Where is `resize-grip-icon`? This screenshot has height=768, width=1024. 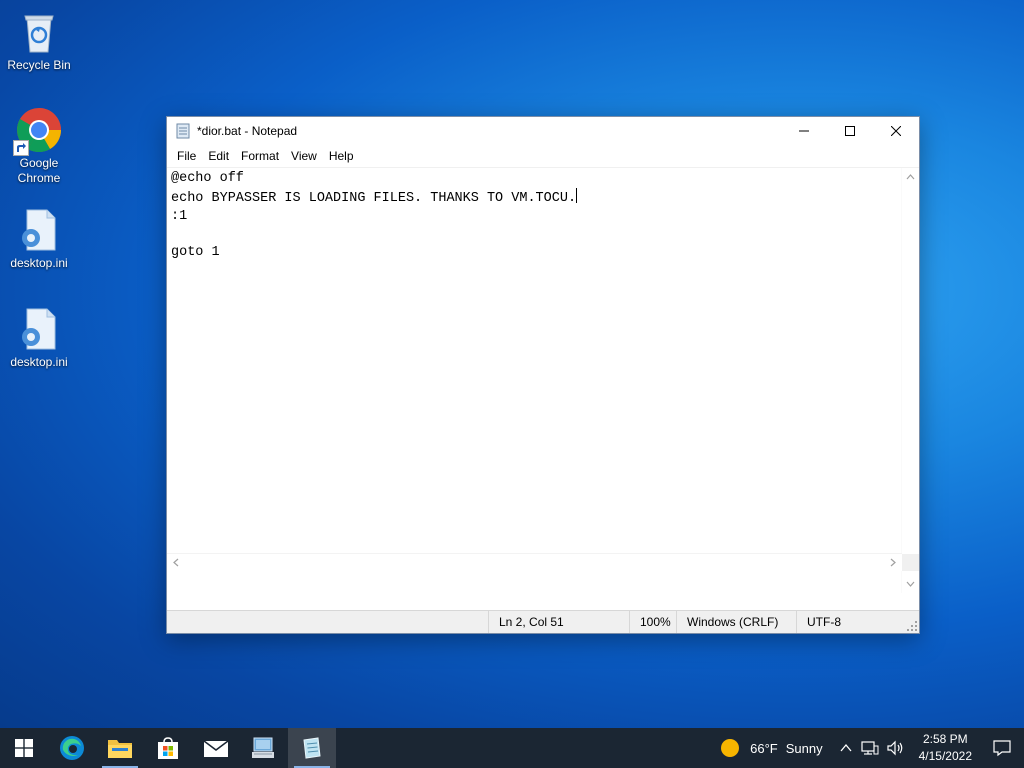
resize-grip-icon is located at coordinates (912, 626).